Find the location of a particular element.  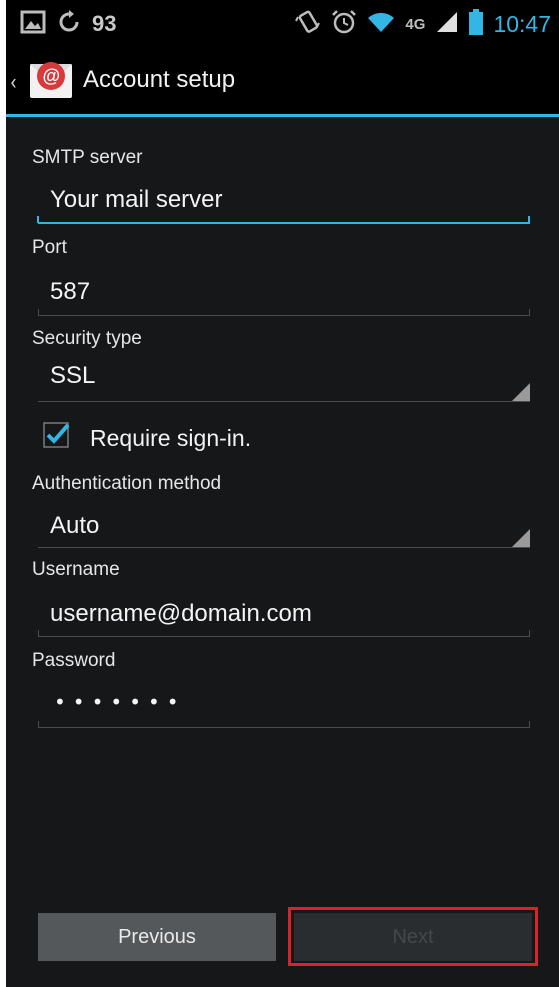

network-type: 4G is located at coordinates (415, 24).